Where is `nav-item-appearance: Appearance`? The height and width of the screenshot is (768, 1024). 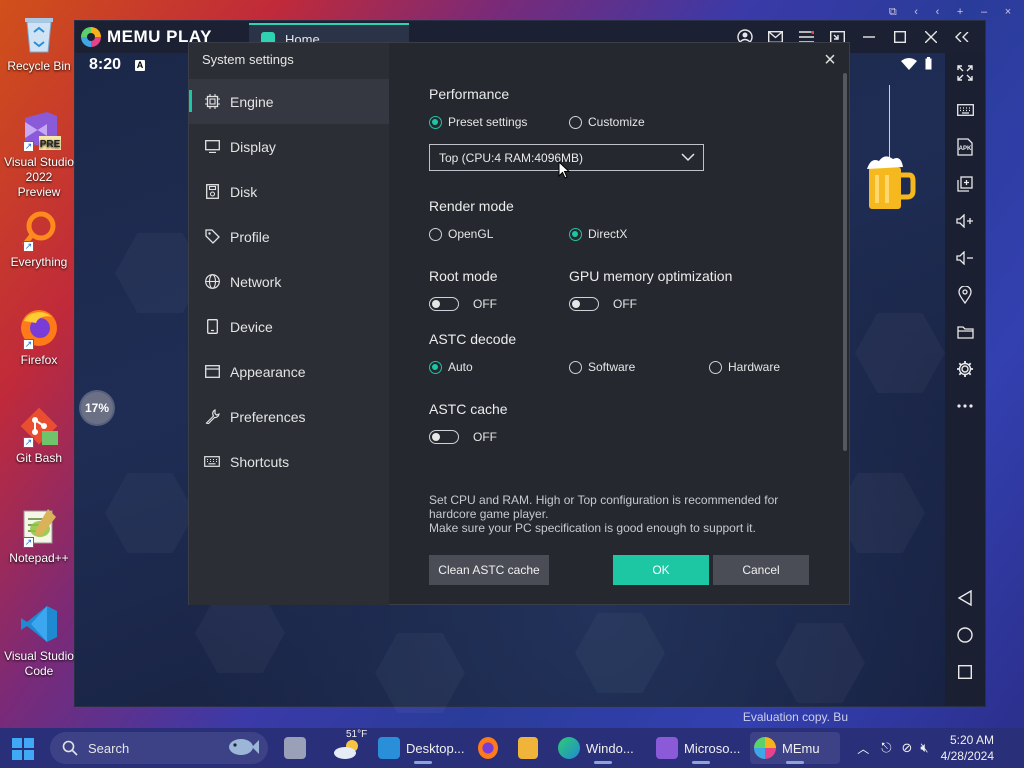
nav-item-appearance: Appearance is located at coordinates (289, 371).